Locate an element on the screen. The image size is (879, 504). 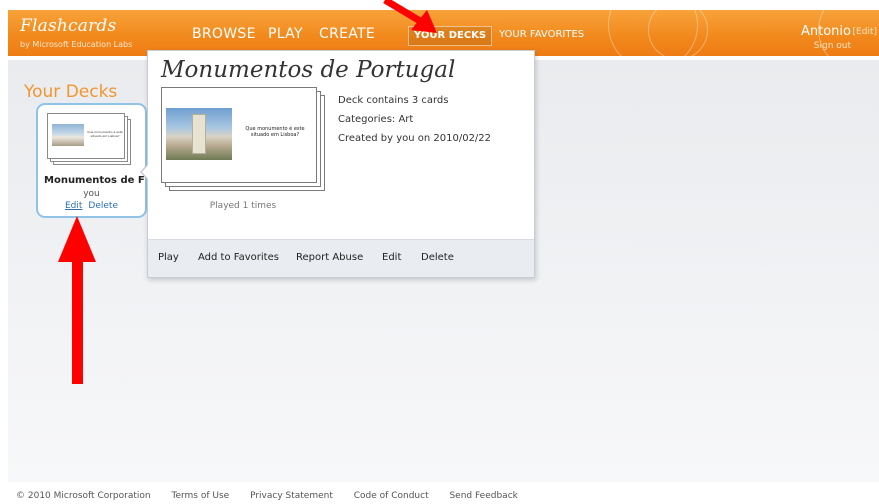
deck-card-count: Deck contains 3 cards is located at coordinates (393, 100).